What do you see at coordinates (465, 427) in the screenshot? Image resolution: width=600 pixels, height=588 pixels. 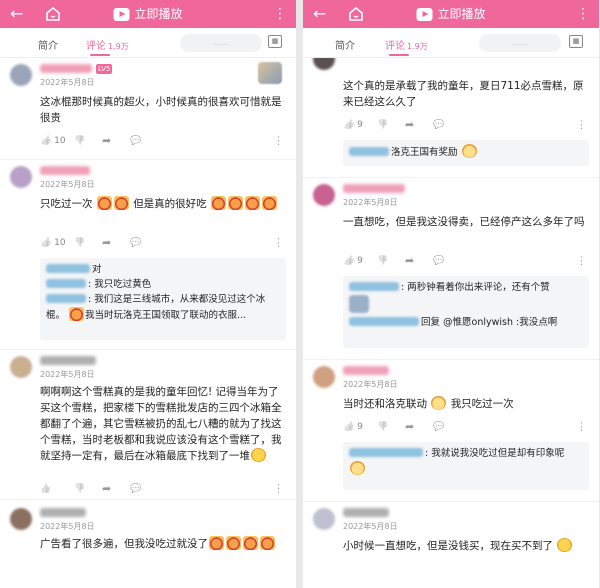 I see `comment-actions: 9` at bounding box center [465, 427].